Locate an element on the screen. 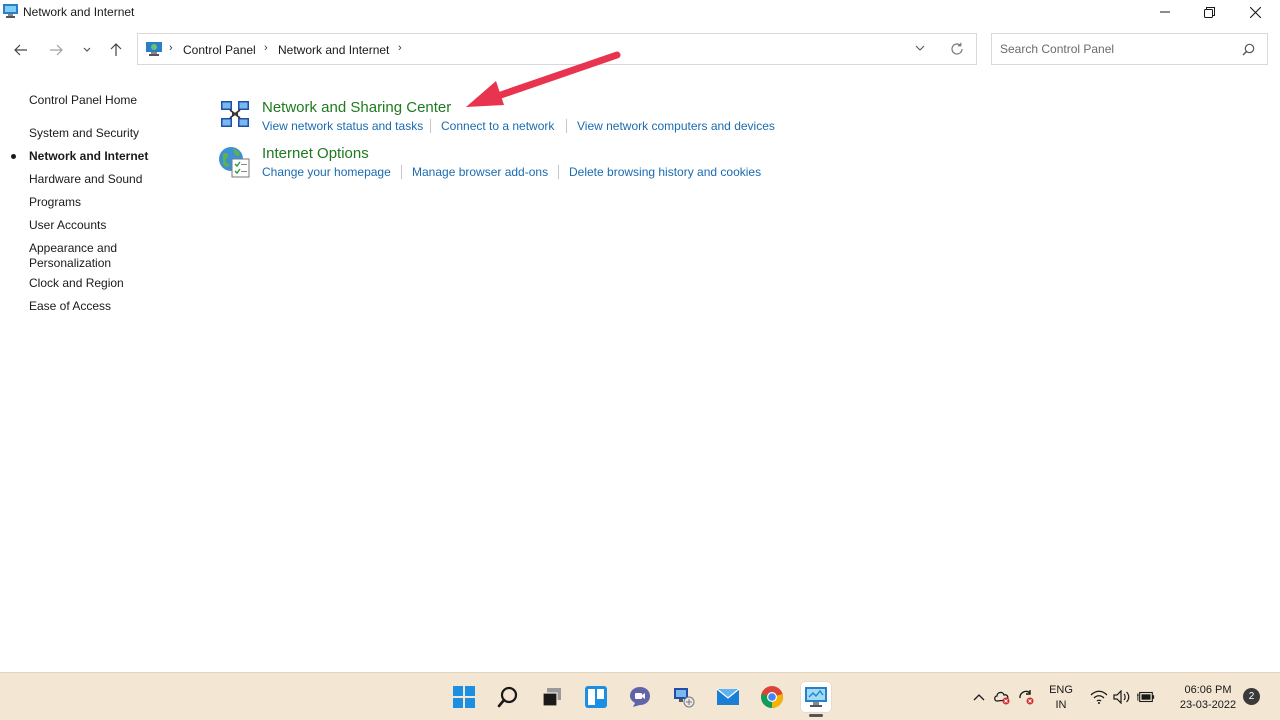  task-view-button is located at coordinates (552, 697).